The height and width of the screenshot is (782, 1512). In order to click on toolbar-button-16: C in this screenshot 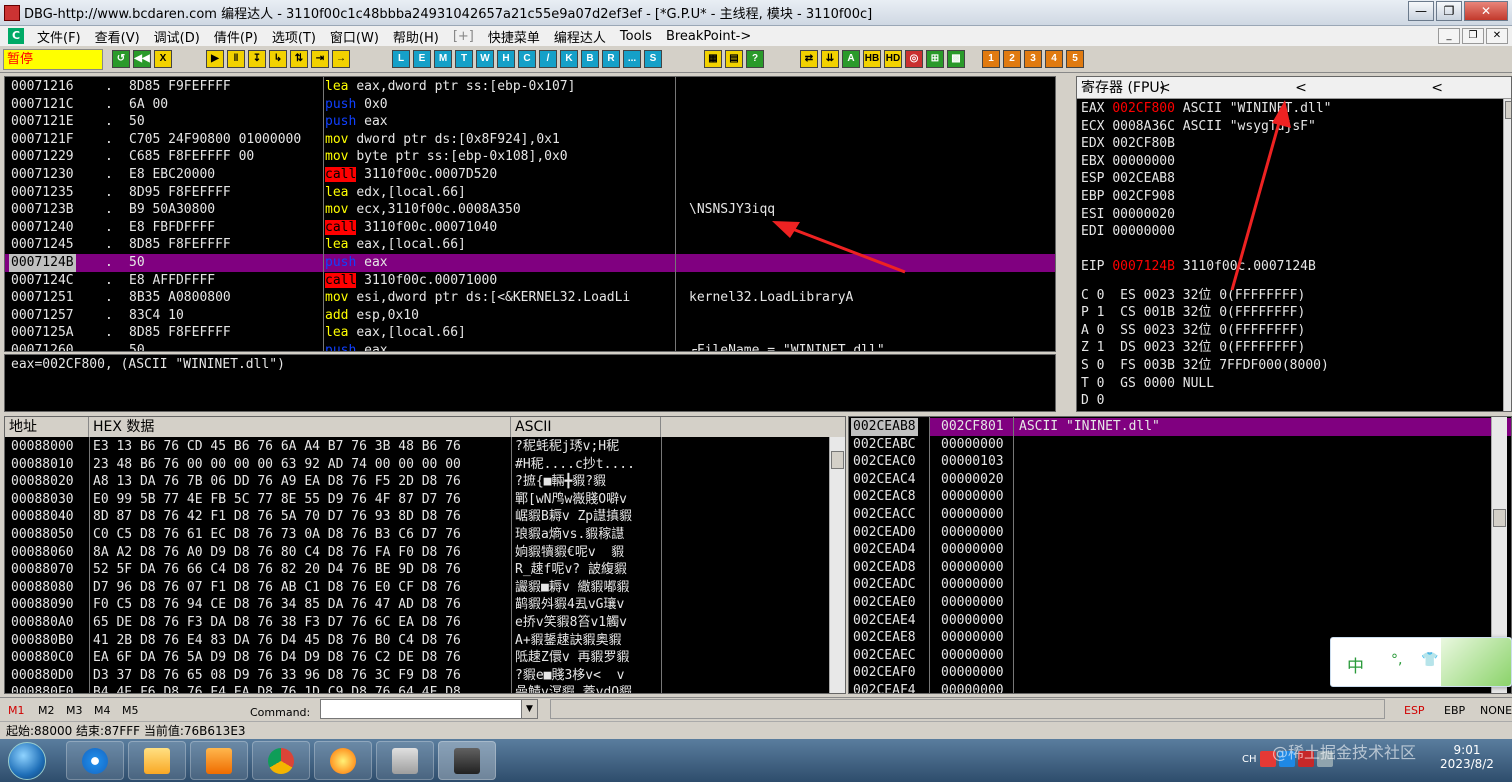, I will do `click(527, 59)`.